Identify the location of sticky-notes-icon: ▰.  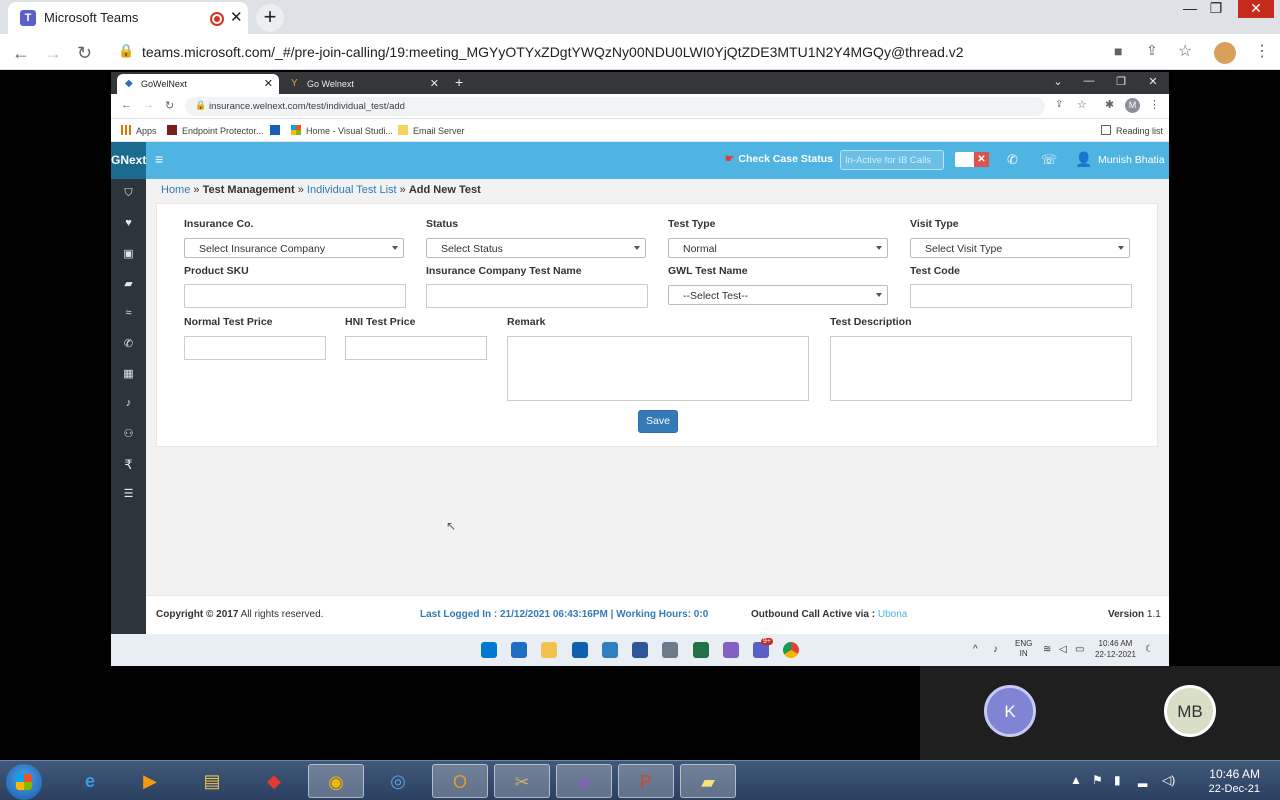
(708, 781).